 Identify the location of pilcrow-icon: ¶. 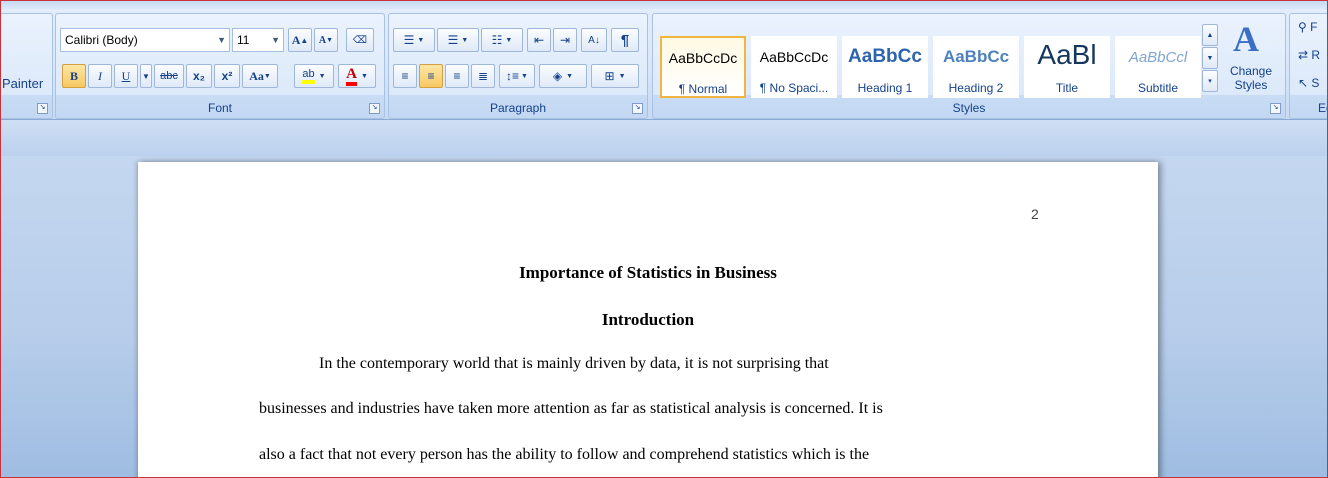
(625, 40).